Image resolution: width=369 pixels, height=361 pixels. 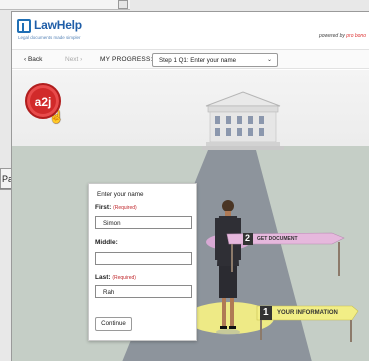 I want to click on last-name-label-text: Last:, so click(x=103, y=277).